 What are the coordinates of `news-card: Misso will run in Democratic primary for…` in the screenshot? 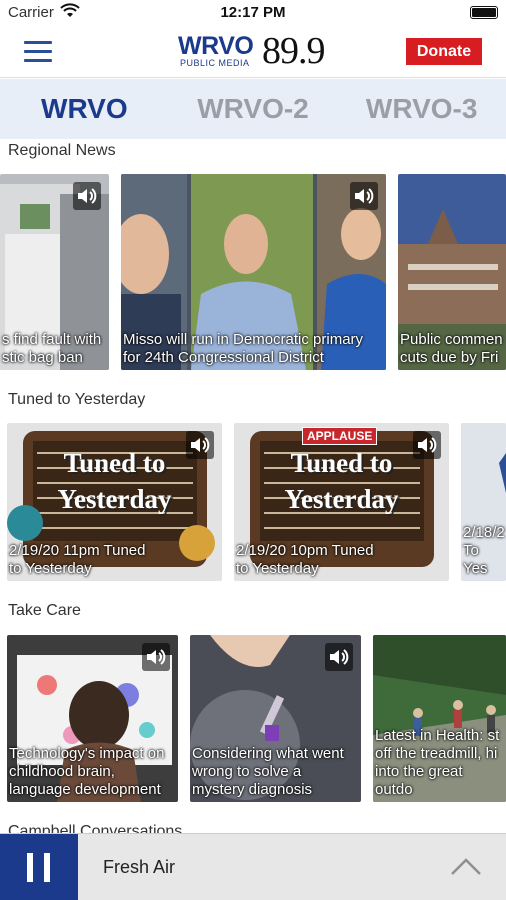 It's located at (253, 272).